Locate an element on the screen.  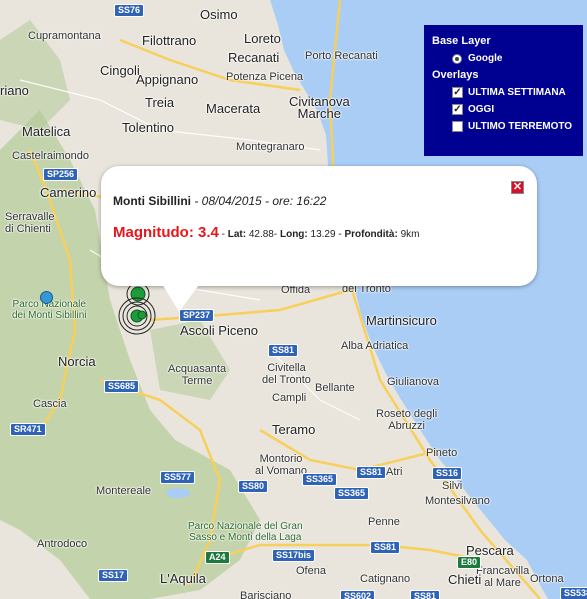
place-antrodoco: Antrodoco is located at coordinates (62, 544).